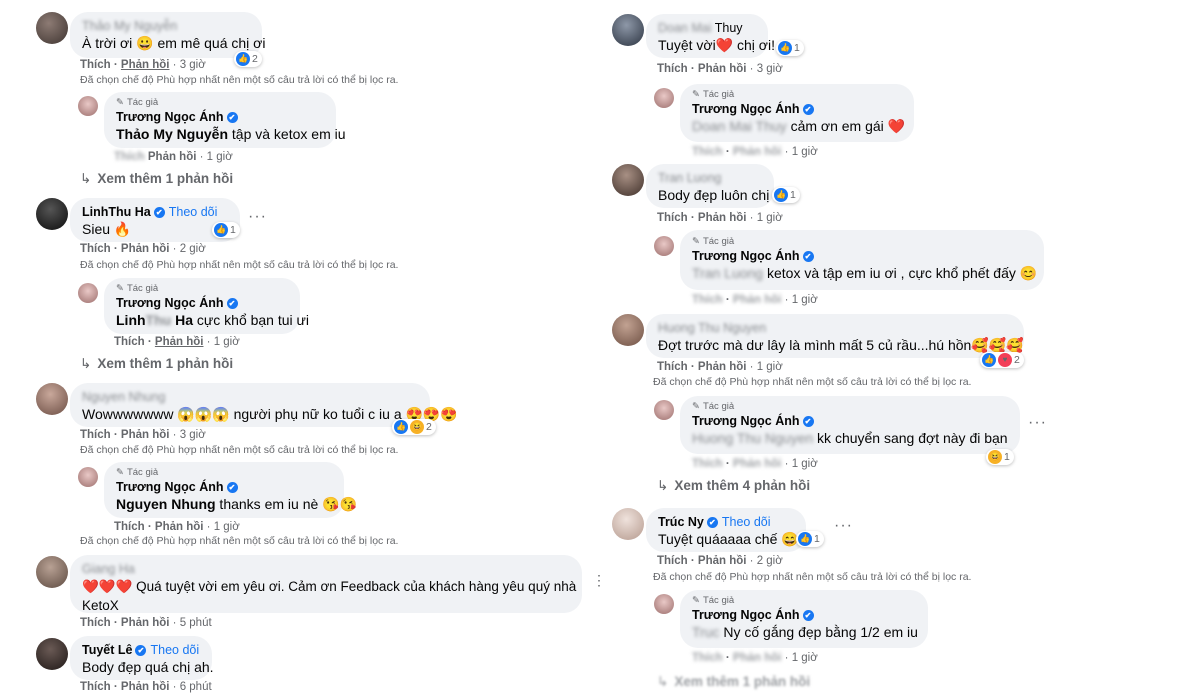  Describe the element at coordinates (141, 650) in the screenshot. I see `comment-author: Tuyết Lê ✔ Theo dõi` at that location.